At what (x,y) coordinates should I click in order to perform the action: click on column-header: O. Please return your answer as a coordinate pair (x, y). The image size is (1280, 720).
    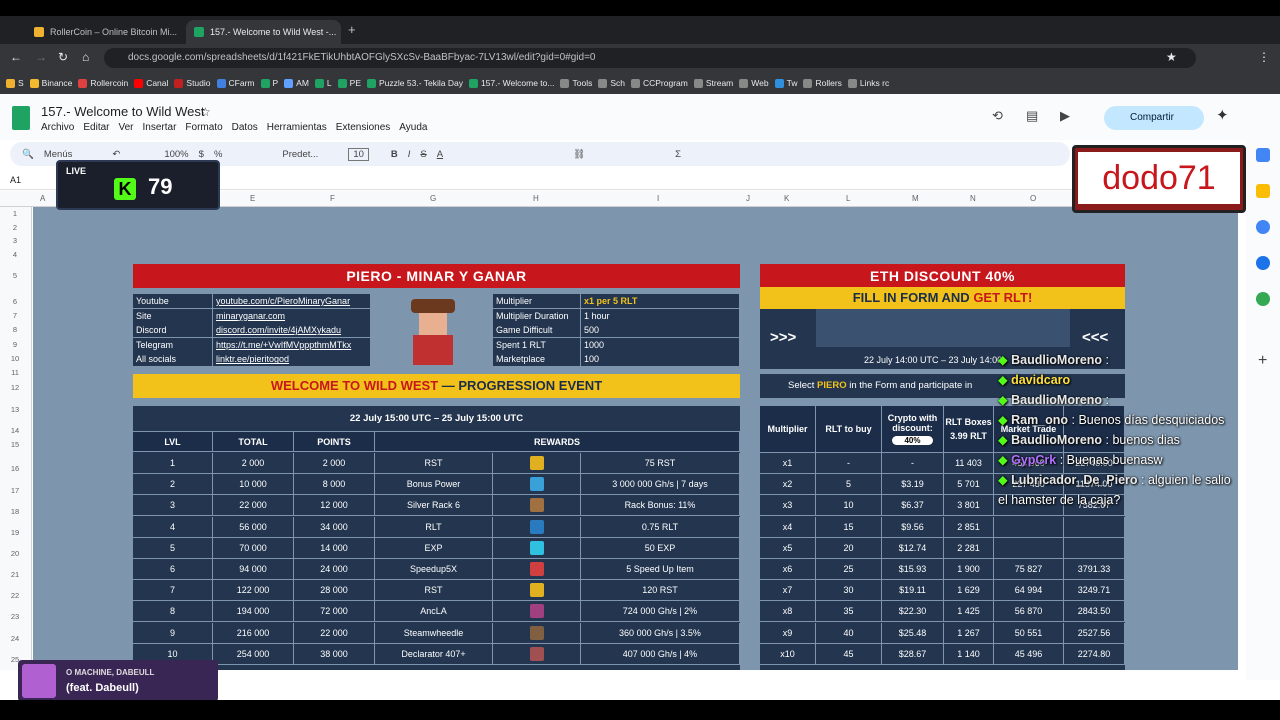
    Looking at the image, I should click on (1033, 198).